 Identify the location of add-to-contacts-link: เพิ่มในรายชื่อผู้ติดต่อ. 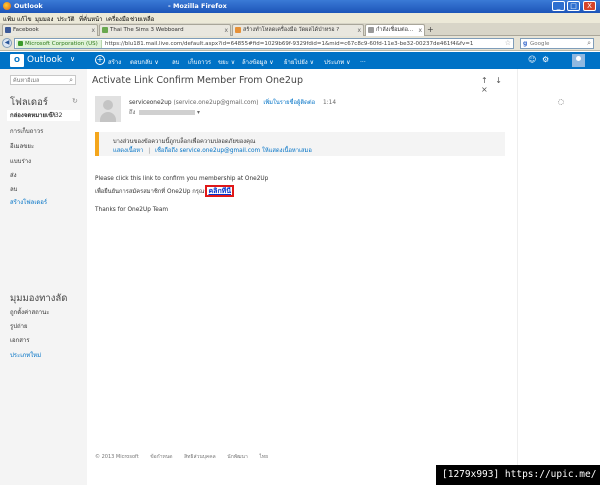
(289, 103).